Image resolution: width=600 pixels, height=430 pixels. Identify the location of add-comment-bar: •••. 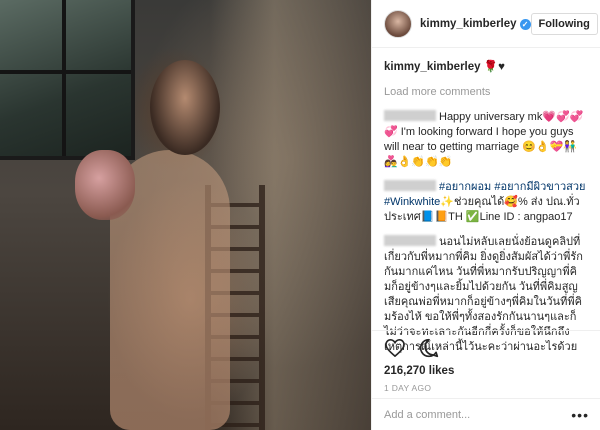
(486, 414).